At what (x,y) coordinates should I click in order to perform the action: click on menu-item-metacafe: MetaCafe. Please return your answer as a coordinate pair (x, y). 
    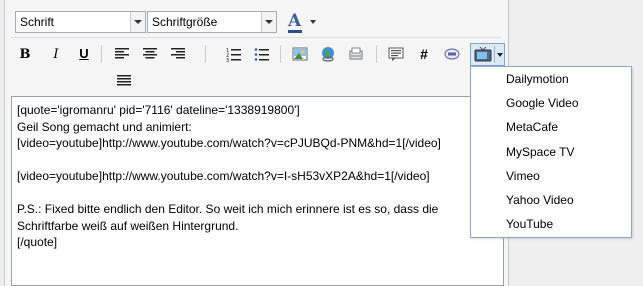
    Looking at the image, I should click on (532, 127).